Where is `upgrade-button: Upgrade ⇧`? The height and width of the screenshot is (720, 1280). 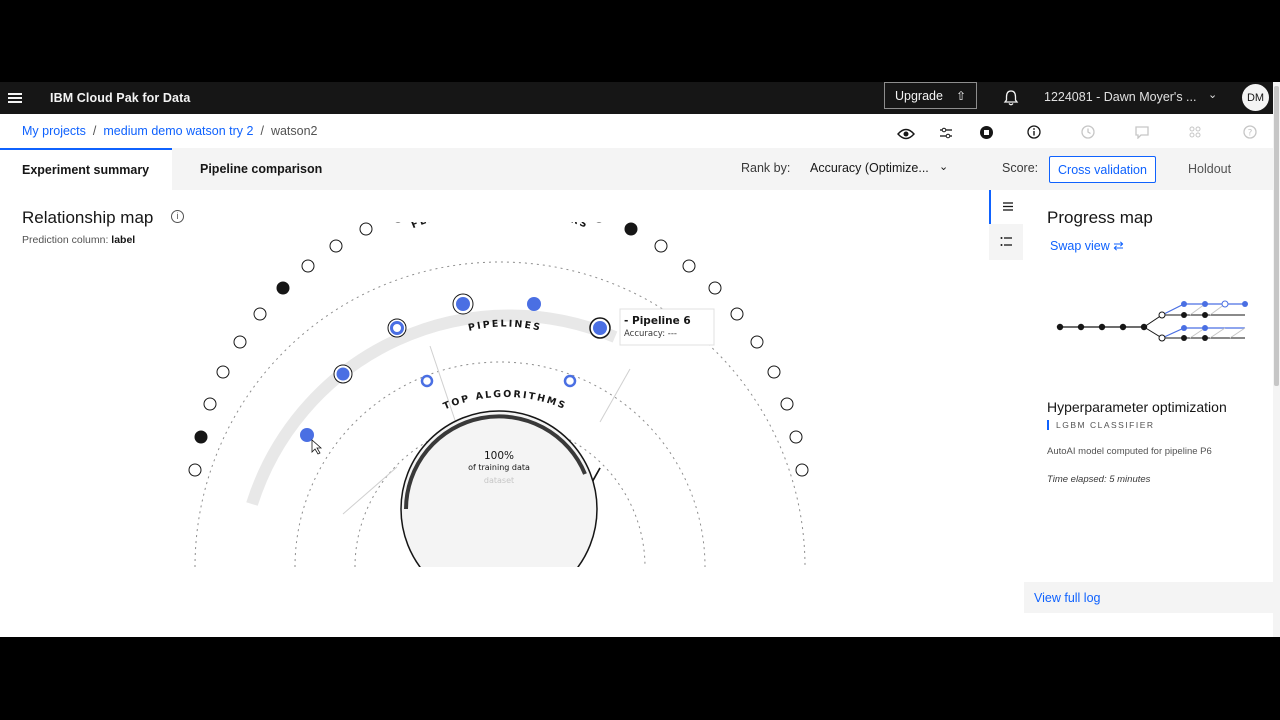
upgrade-button: Upgrade ⇧ is located at coordinates (930, 95).